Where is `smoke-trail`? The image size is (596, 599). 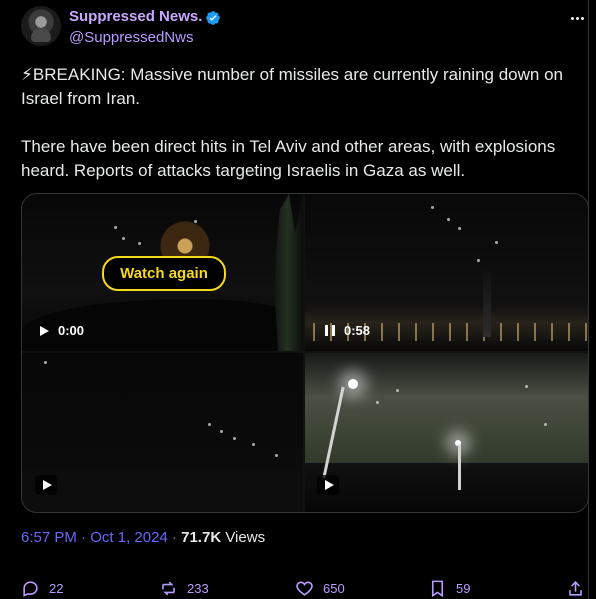 smoke-trail is located at coordinates (487, 303).